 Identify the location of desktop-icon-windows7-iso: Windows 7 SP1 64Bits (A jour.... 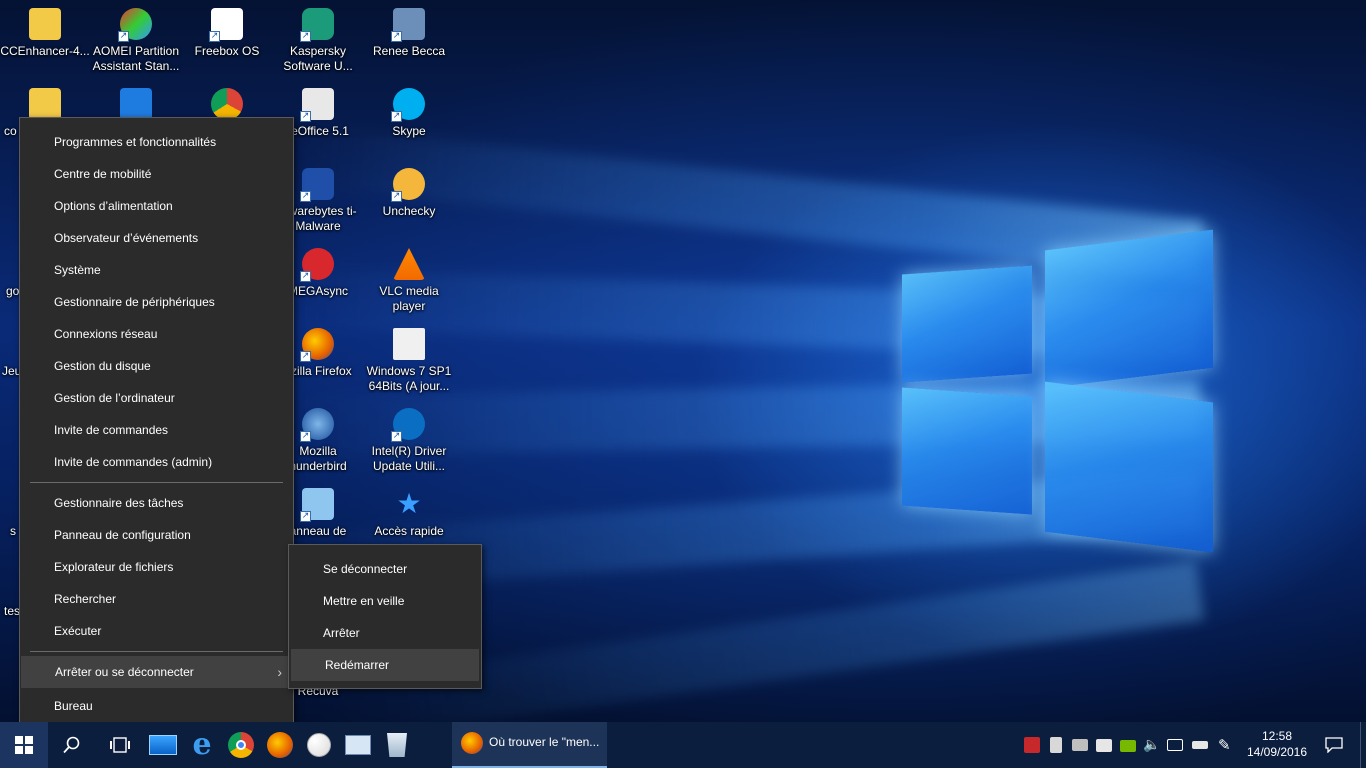
(409, 361).